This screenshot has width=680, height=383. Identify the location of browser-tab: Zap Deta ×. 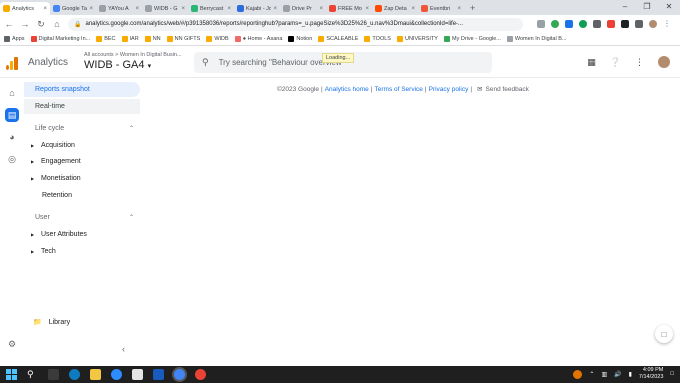
(395, 8).